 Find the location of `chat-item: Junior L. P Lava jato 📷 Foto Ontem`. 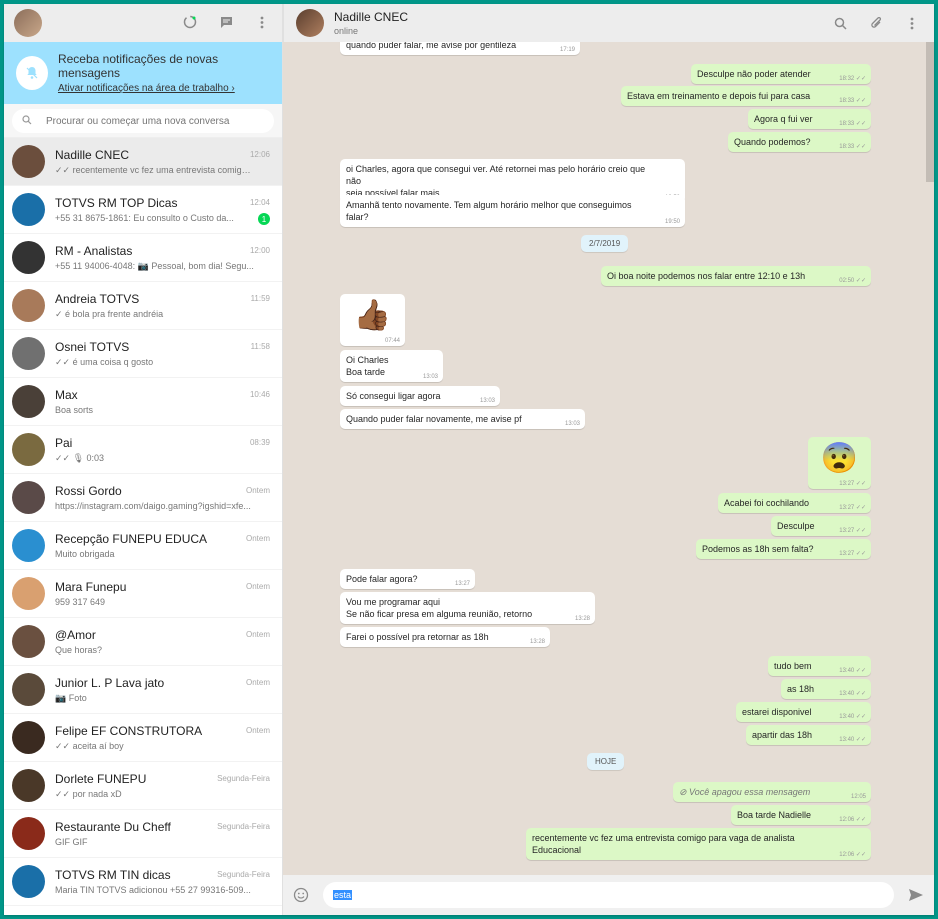

chat-item: Junior L. P Lava jato 📷 Foto Ontem is located at coordinates (143, 690).